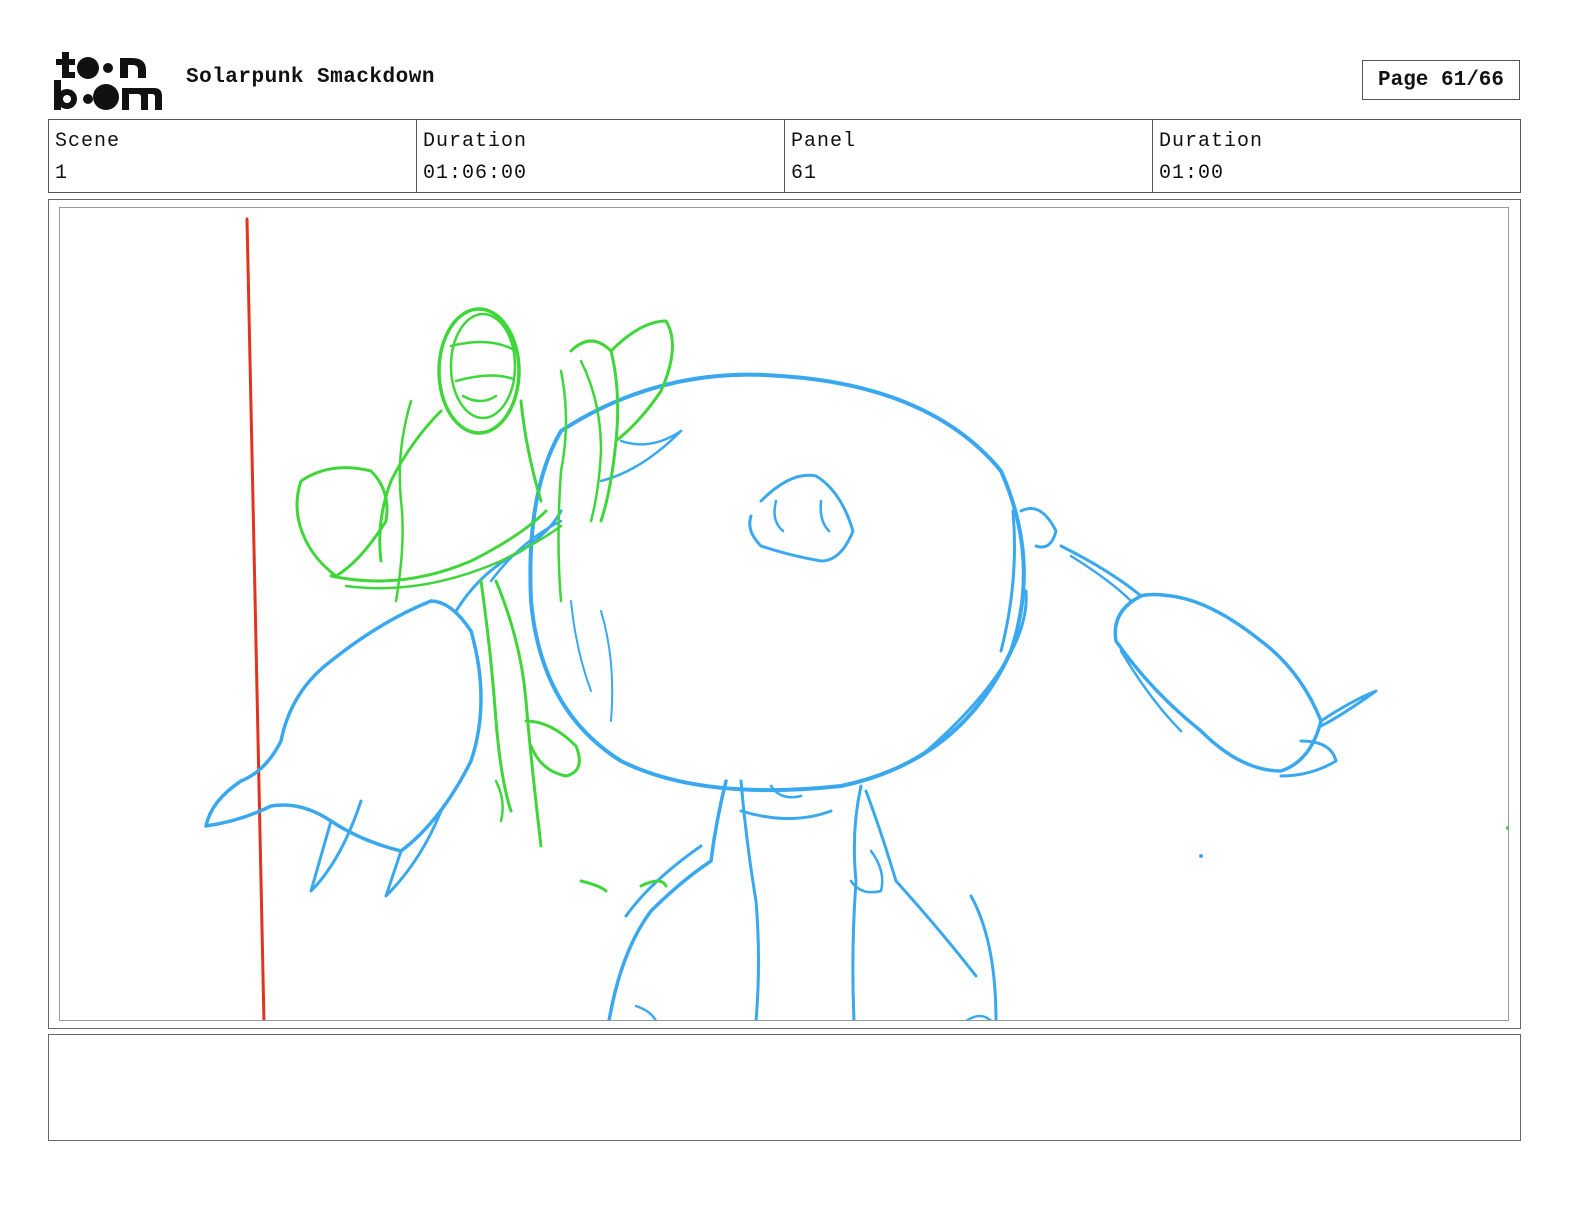 Image resolution: width=1584 pixels, height=1224 pixels. What do you see at coordinates (62, 173) in the screenshot?
I see `scene-value: 1` at bounding box center [62, 173].